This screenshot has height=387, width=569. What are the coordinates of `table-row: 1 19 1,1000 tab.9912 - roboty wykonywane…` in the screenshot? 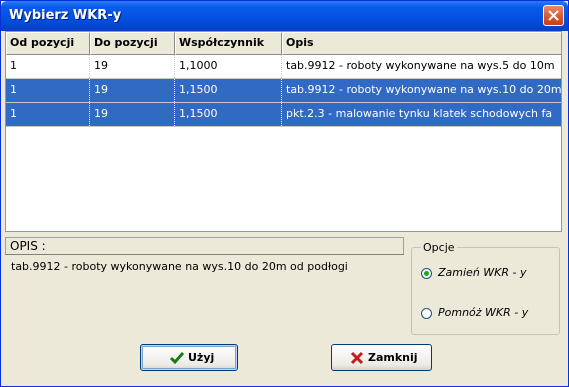 It's located at (283, 67).